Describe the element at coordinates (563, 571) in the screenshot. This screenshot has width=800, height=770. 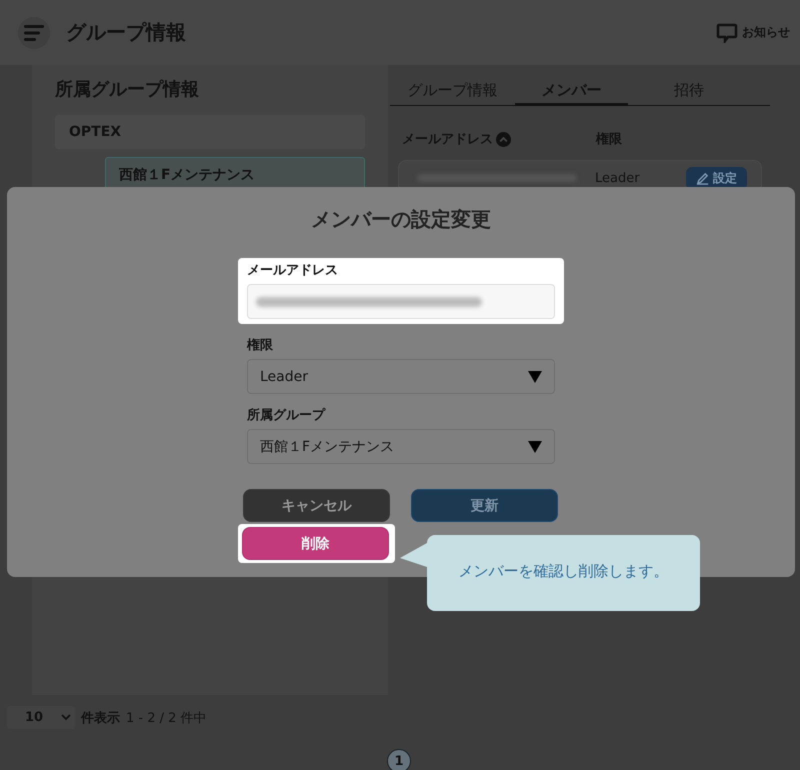
I see `callout-text: メンバーを確認し削除します。` at that location.